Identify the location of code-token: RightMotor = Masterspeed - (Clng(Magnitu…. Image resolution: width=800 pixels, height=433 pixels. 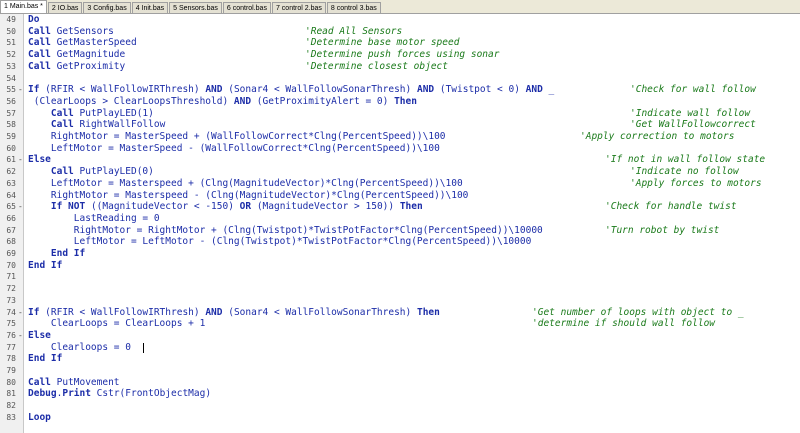
(248, 195).